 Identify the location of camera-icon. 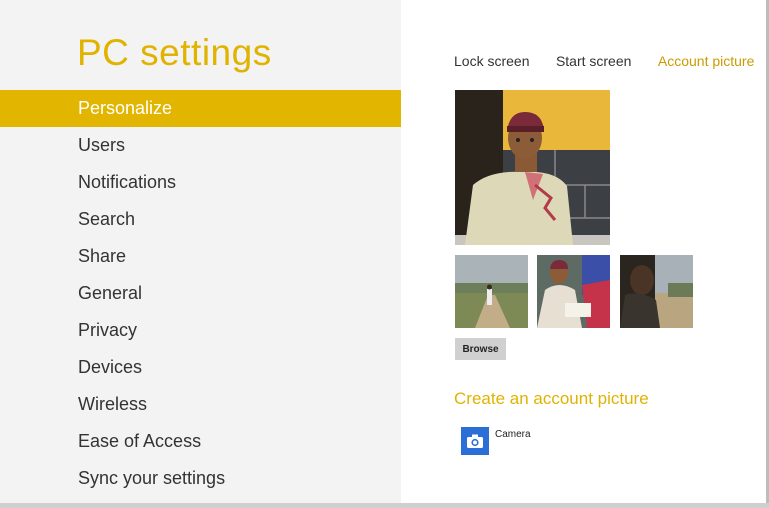
(475, 441).